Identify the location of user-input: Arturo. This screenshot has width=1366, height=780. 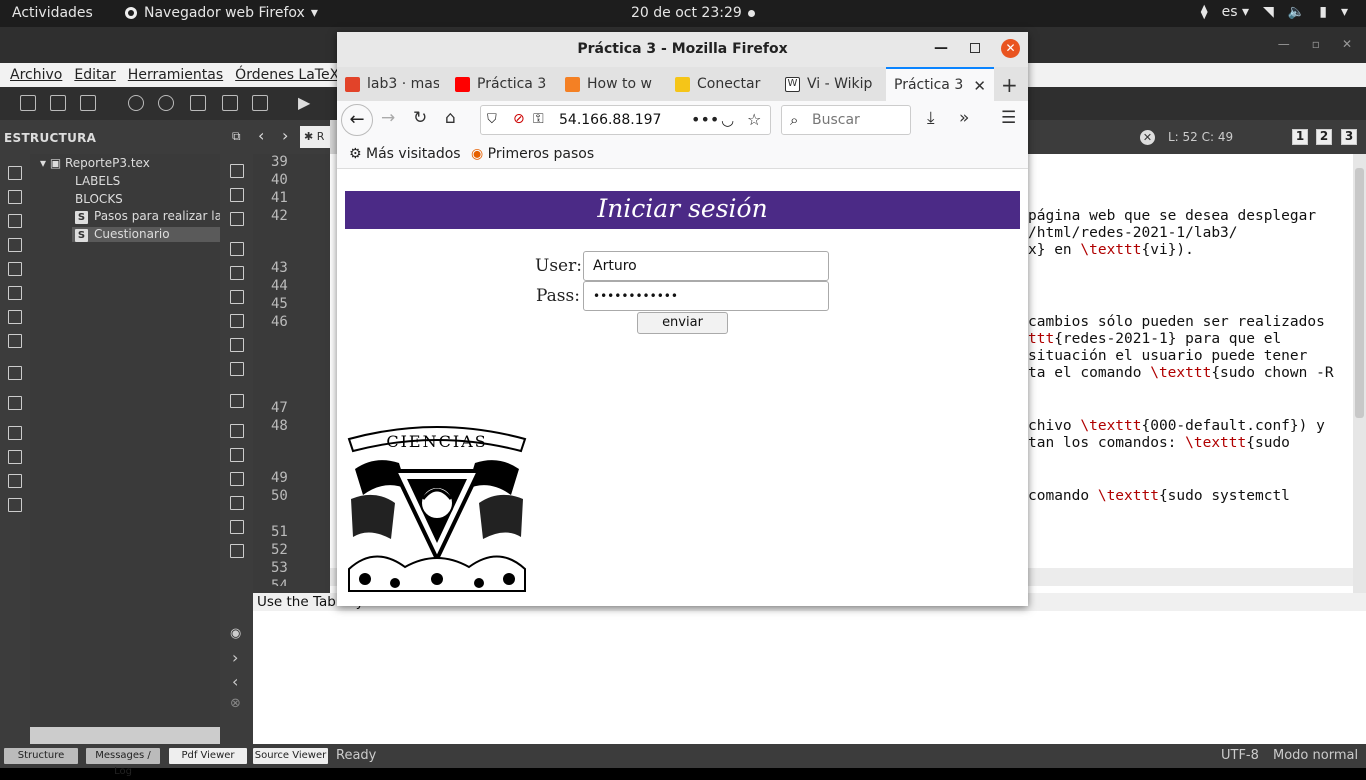
(706, 266).